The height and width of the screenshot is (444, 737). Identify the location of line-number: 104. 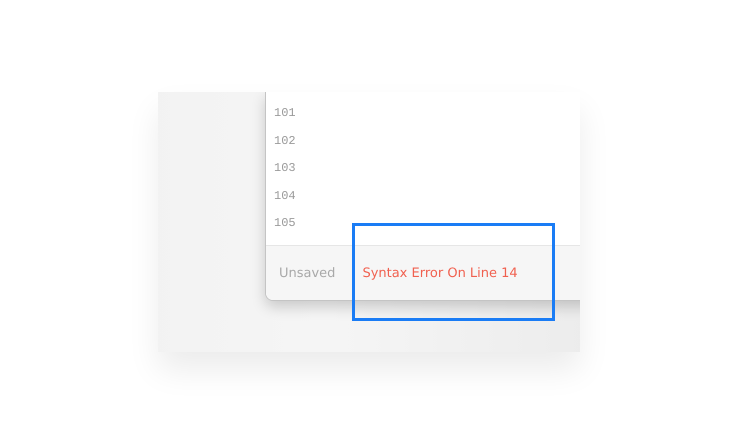
(285, 196).